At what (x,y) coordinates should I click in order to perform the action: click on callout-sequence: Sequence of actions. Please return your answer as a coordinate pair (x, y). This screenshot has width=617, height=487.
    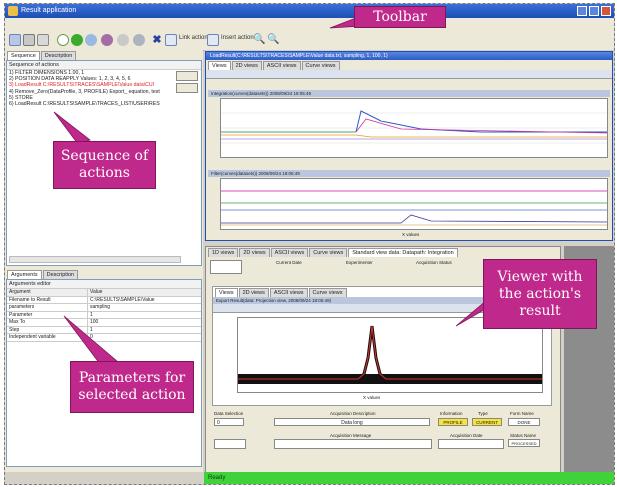
    Looking at the image, I should click on (104, 165).